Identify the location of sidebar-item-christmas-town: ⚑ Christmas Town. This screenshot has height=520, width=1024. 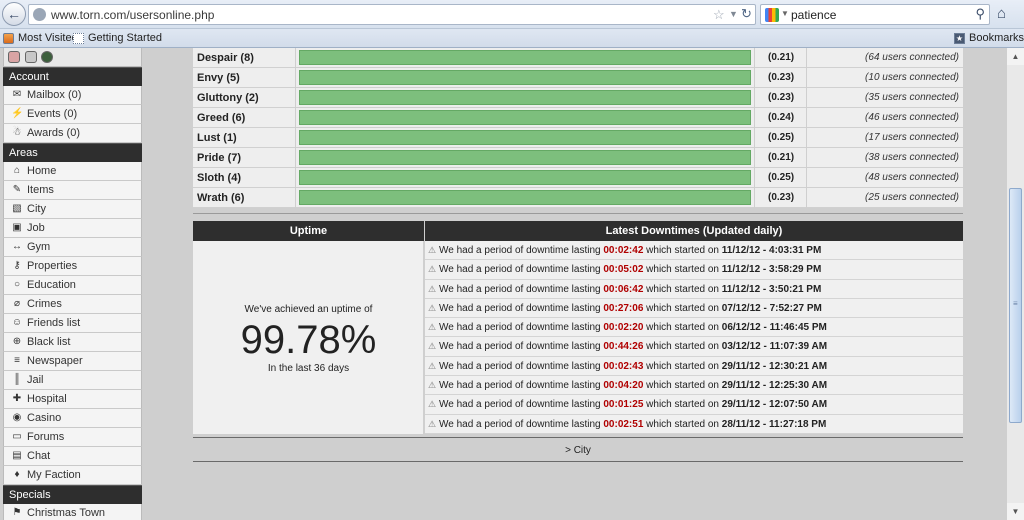
(72, 512).